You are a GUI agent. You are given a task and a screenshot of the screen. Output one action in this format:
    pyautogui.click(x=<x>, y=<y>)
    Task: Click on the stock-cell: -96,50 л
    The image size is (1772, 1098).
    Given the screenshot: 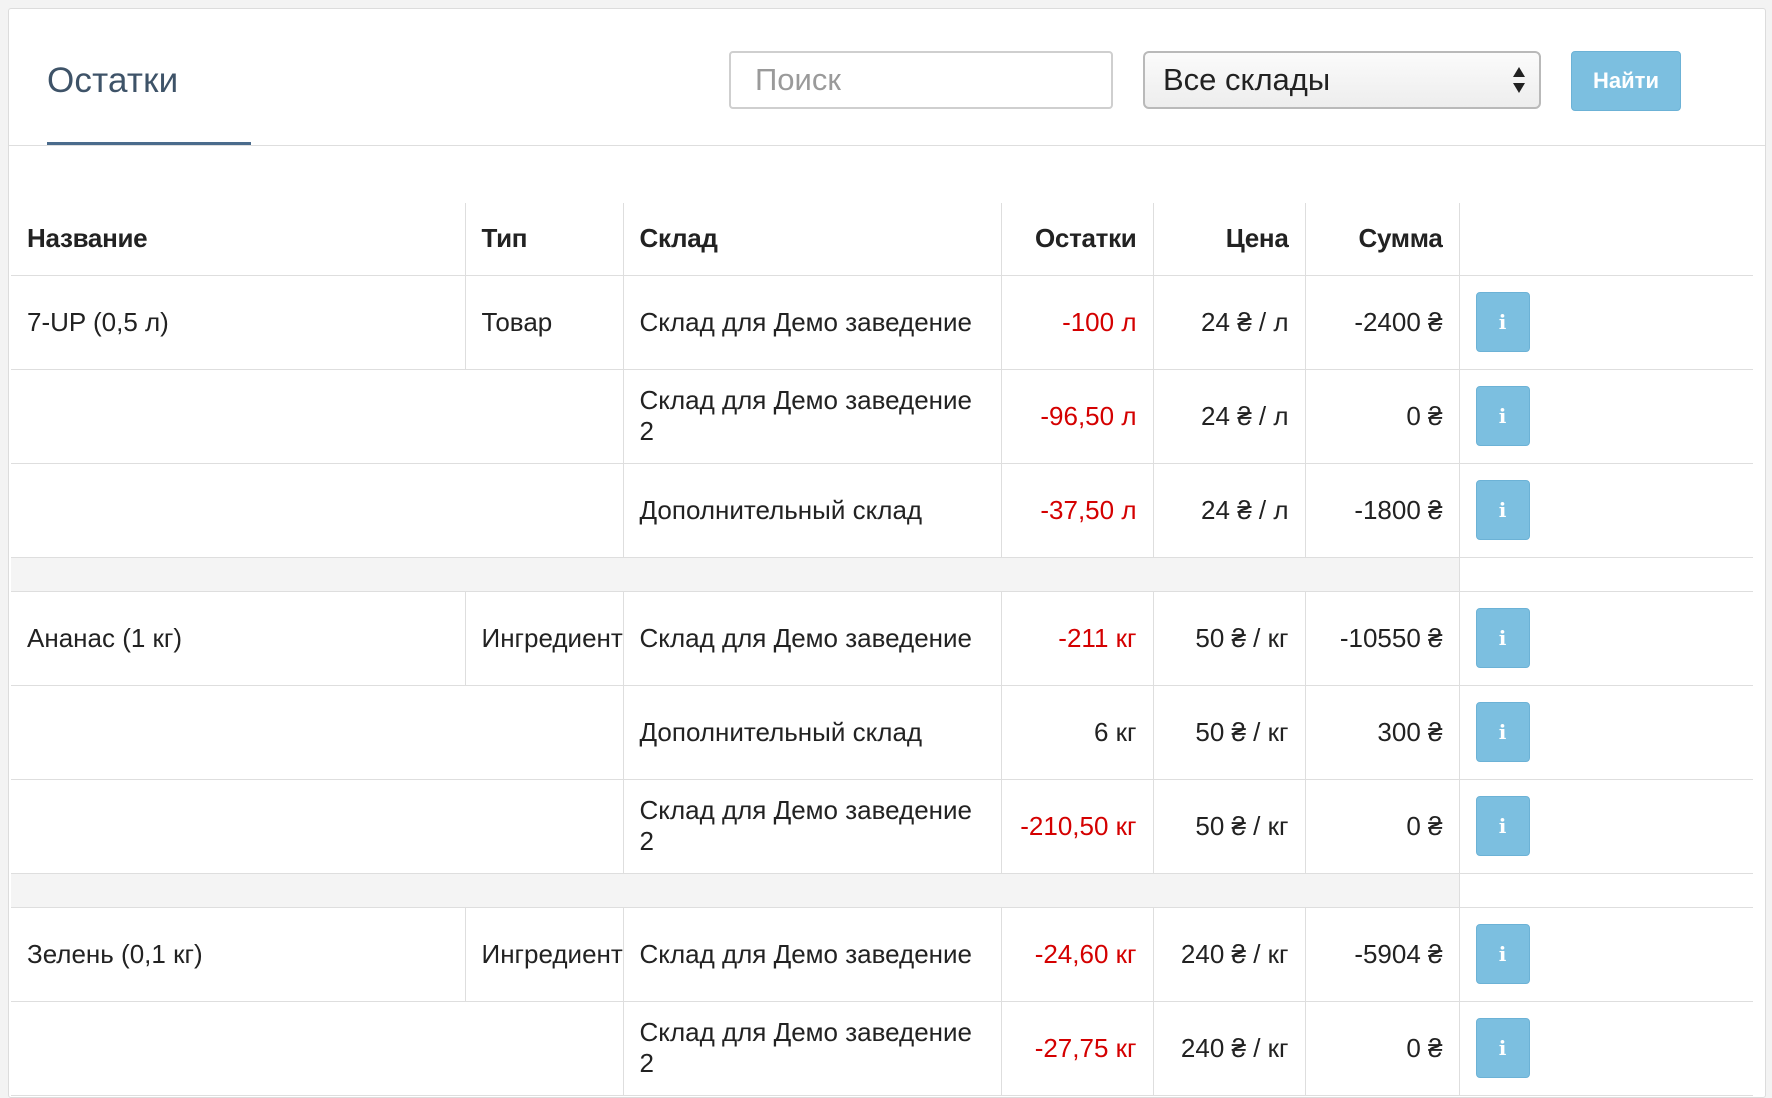 What is the action you would take?
    pyautogui.click(x=1077, y=416)
    